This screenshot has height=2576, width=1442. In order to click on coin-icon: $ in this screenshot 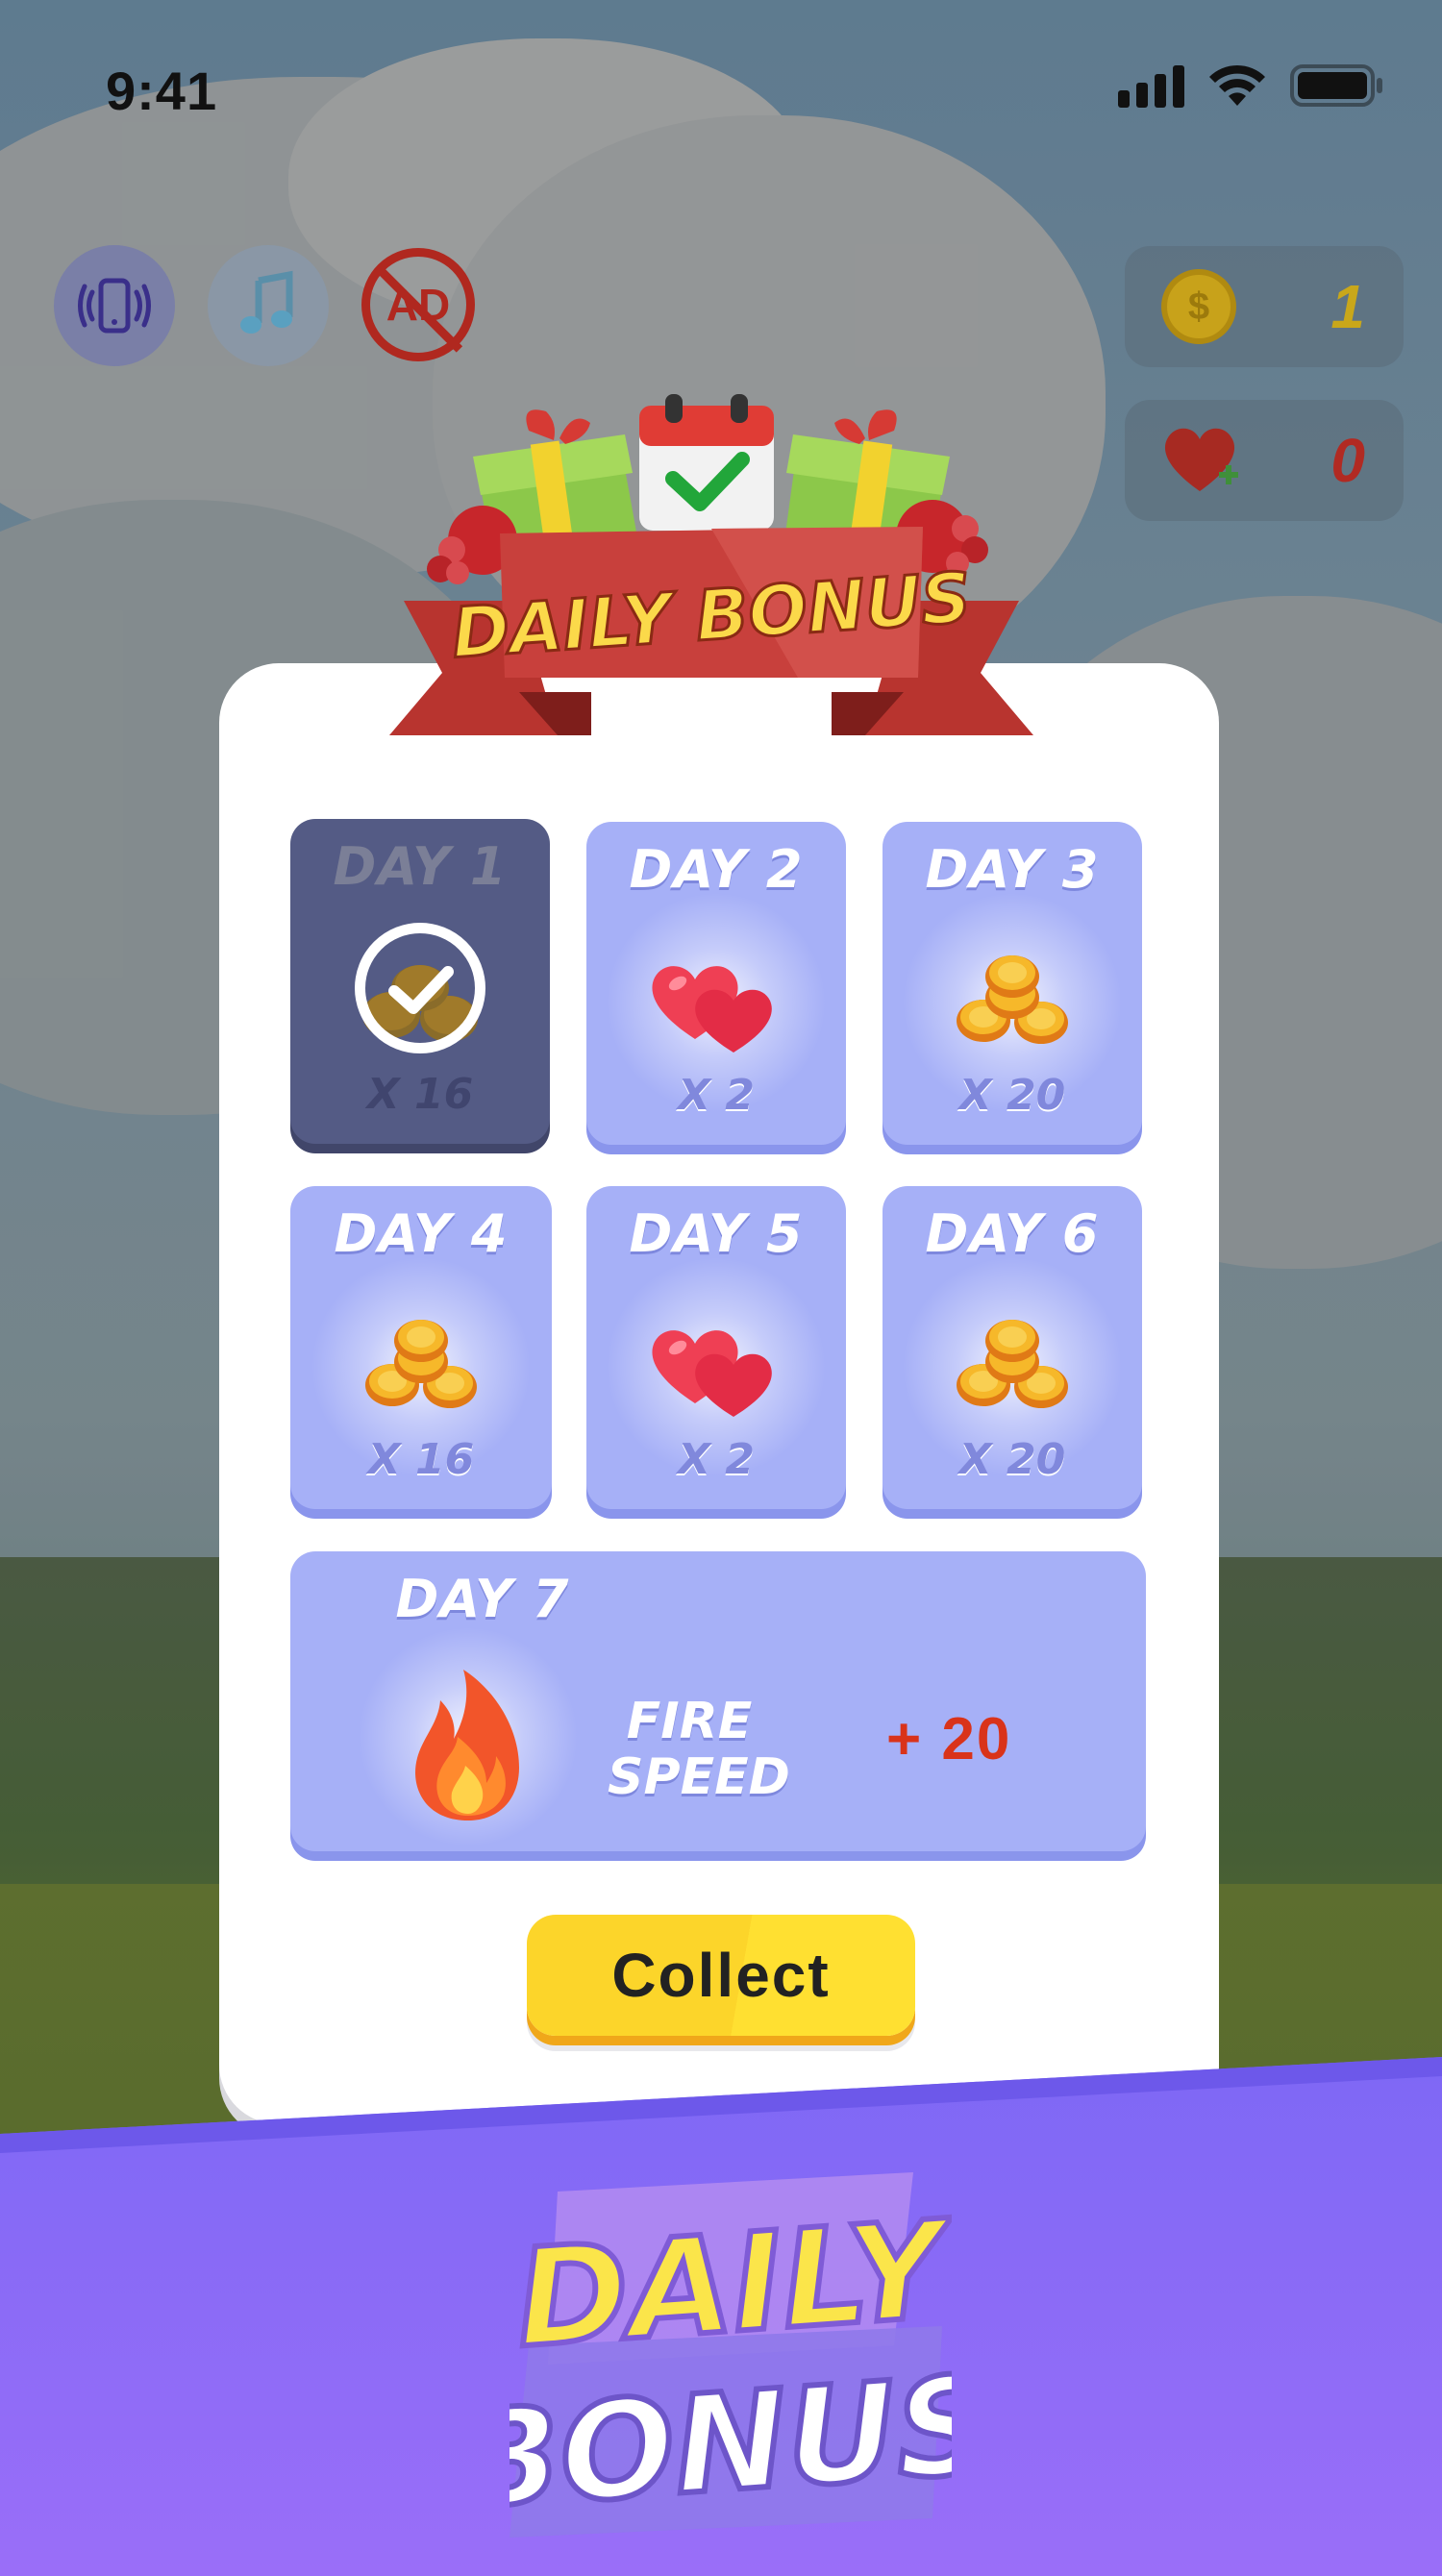, I will do `click(1198, 307)`.